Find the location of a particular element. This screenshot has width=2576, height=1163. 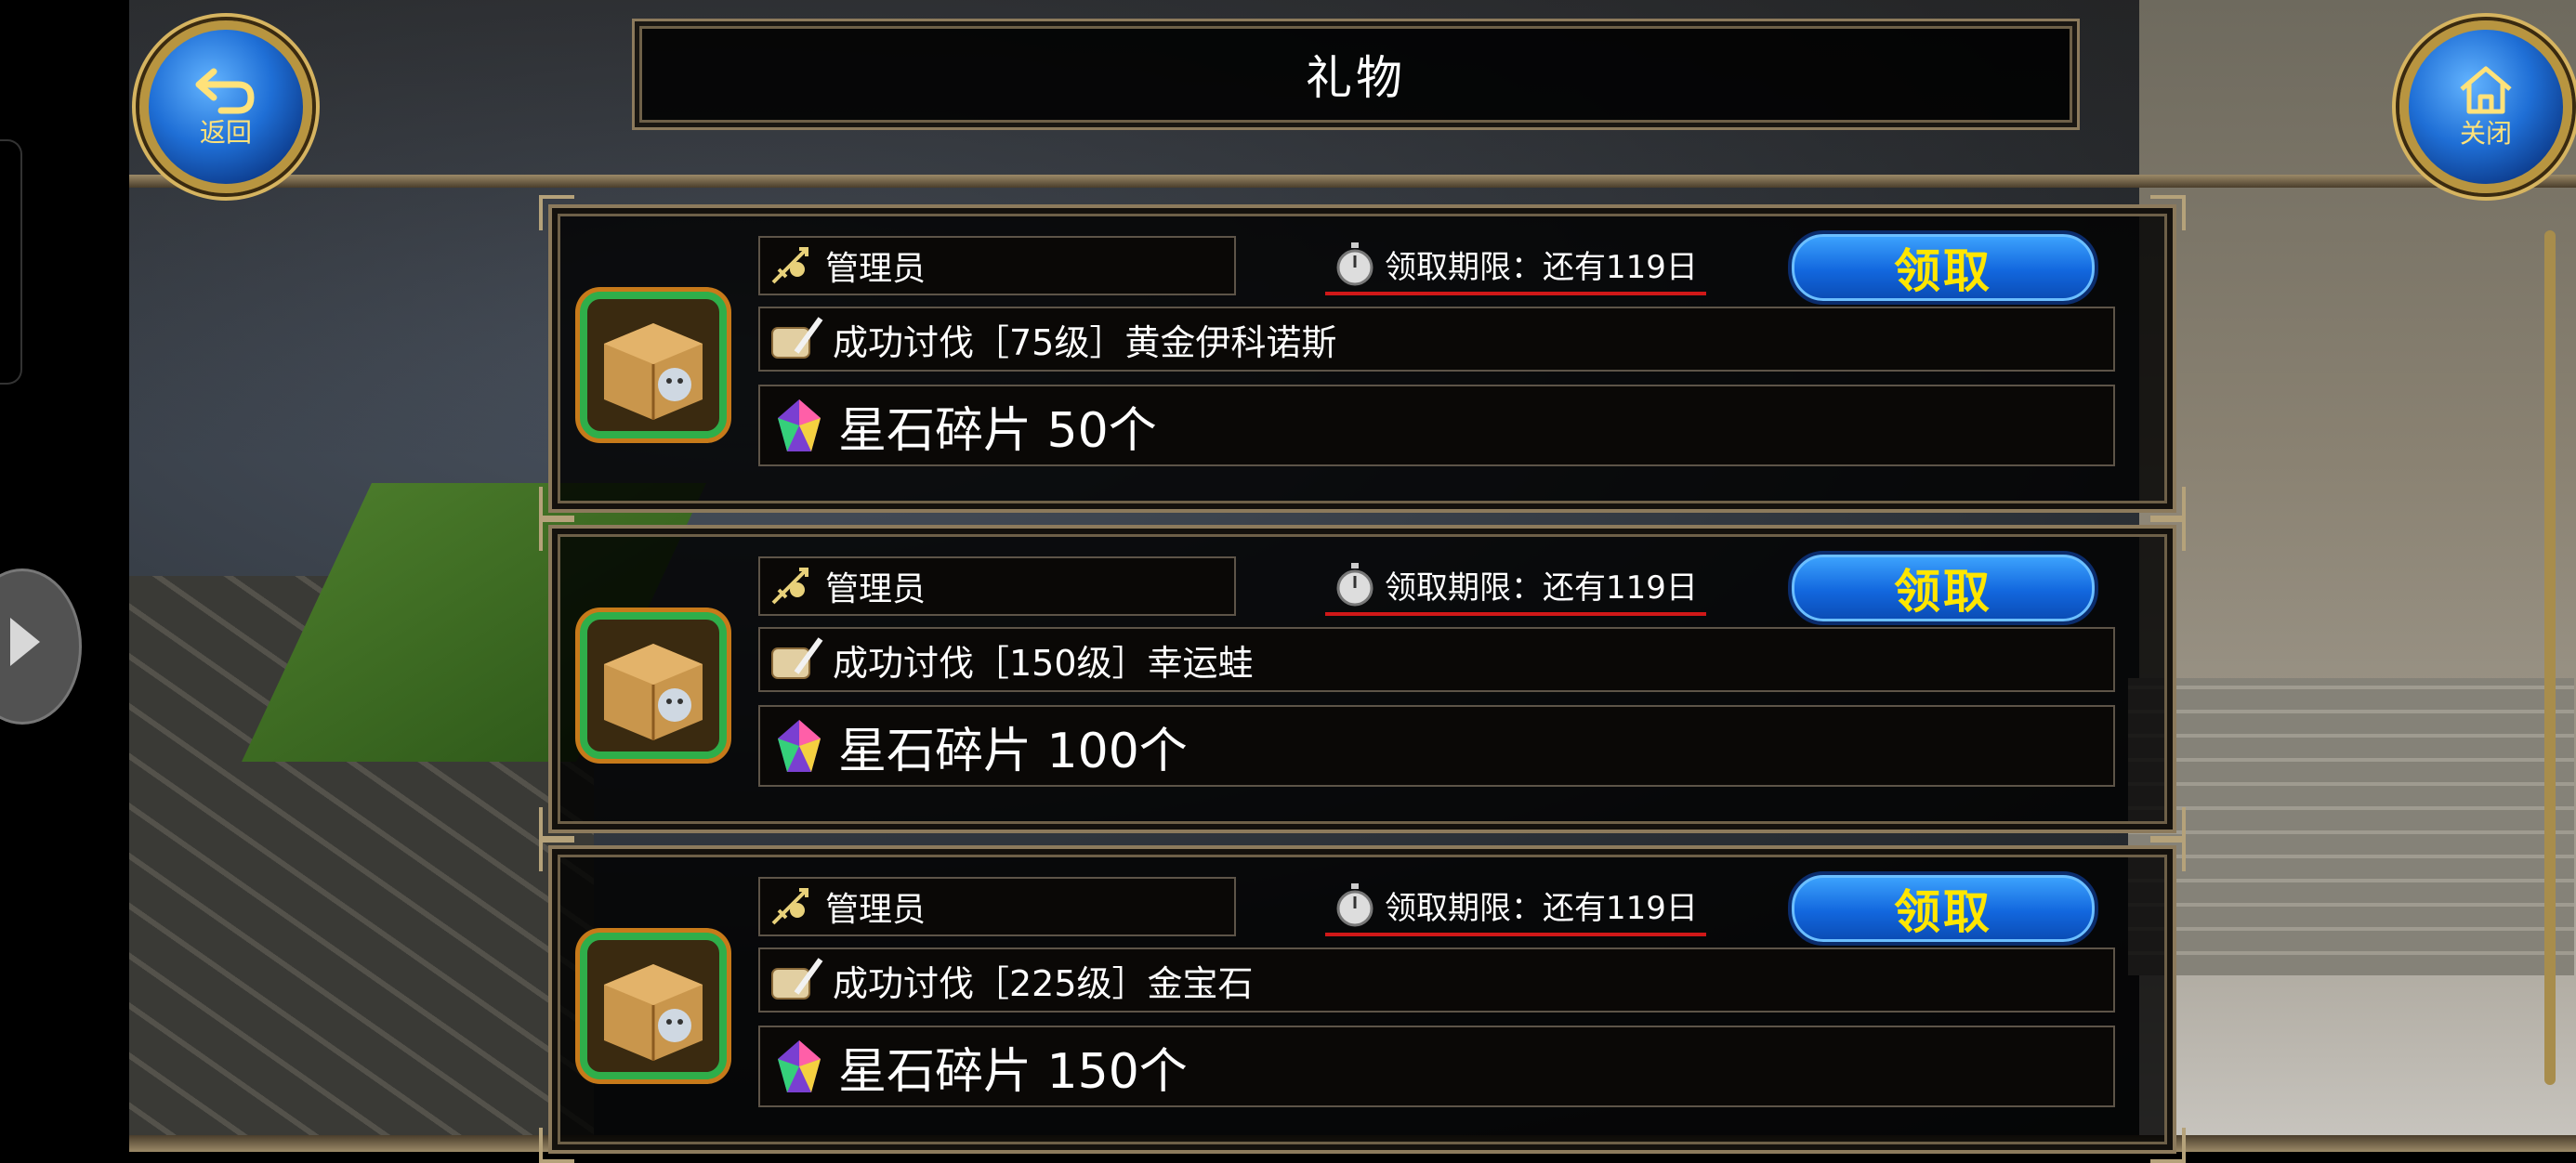

back-button: 返回 is located at coordinates (225, 106).